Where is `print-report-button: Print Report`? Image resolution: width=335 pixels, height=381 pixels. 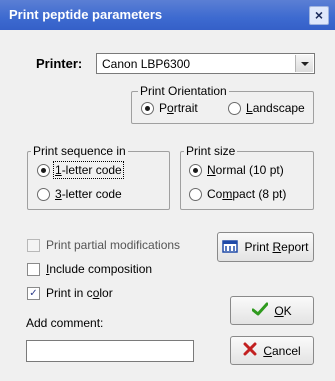
print-report-button: Print Report is located at coordinates (265, 247).